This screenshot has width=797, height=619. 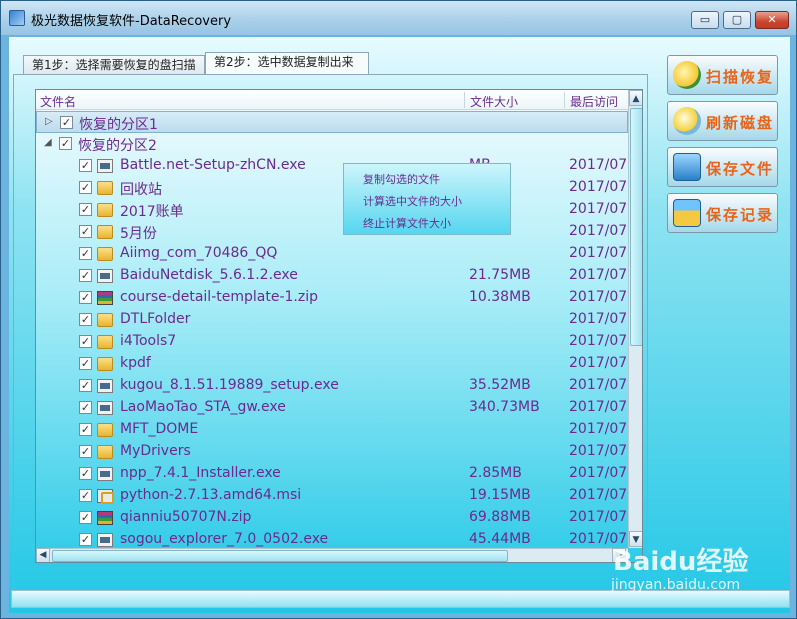 What do you see at coordinates (500, 385) in the screenshot?
I see `file-size: 35.52MB` at bounding box center [500, 385].